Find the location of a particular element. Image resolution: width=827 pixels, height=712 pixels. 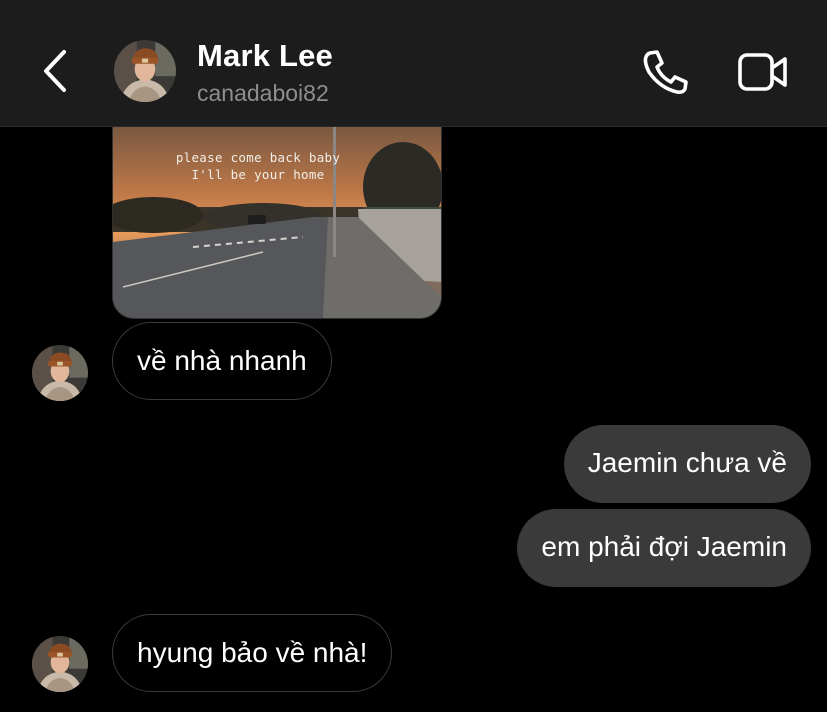

outgoing-message: em phải đợi Jaemin is located at coordinates (664, 548).